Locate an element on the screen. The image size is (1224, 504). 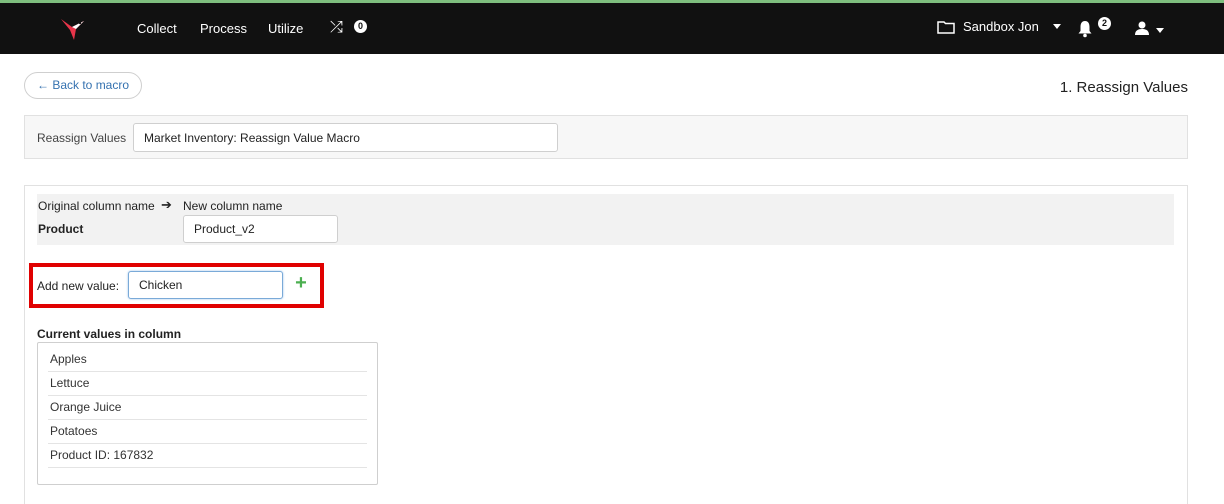
list-item: Potatoes is located at coordinates (207, 432).